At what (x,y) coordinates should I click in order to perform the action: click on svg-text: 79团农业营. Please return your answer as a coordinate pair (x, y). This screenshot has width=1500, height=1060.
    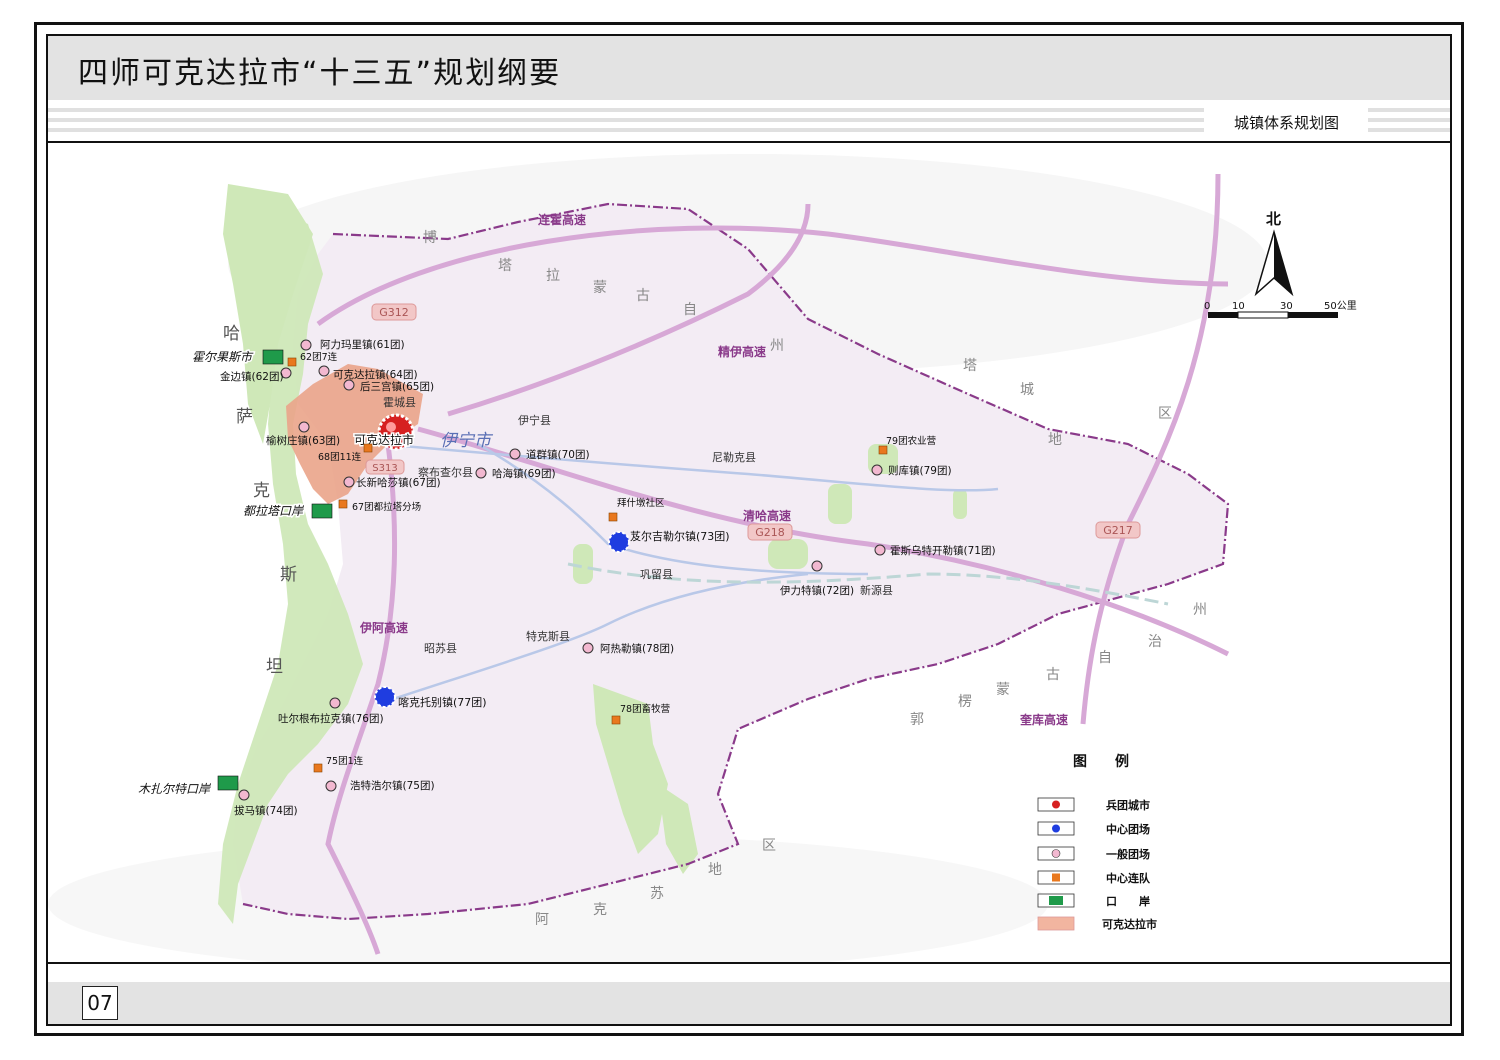
    Looking at the image, I should click on (911, 441).